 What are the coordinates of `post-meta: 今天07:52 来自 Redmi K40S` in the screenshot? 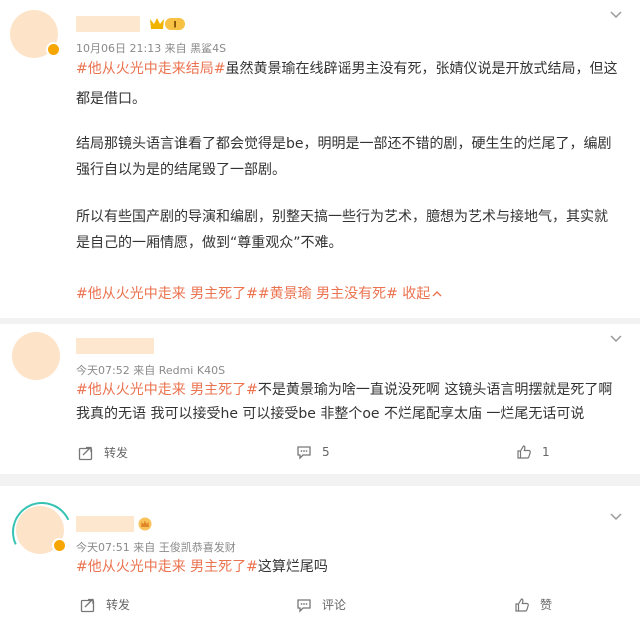 It's located at (151, 370).